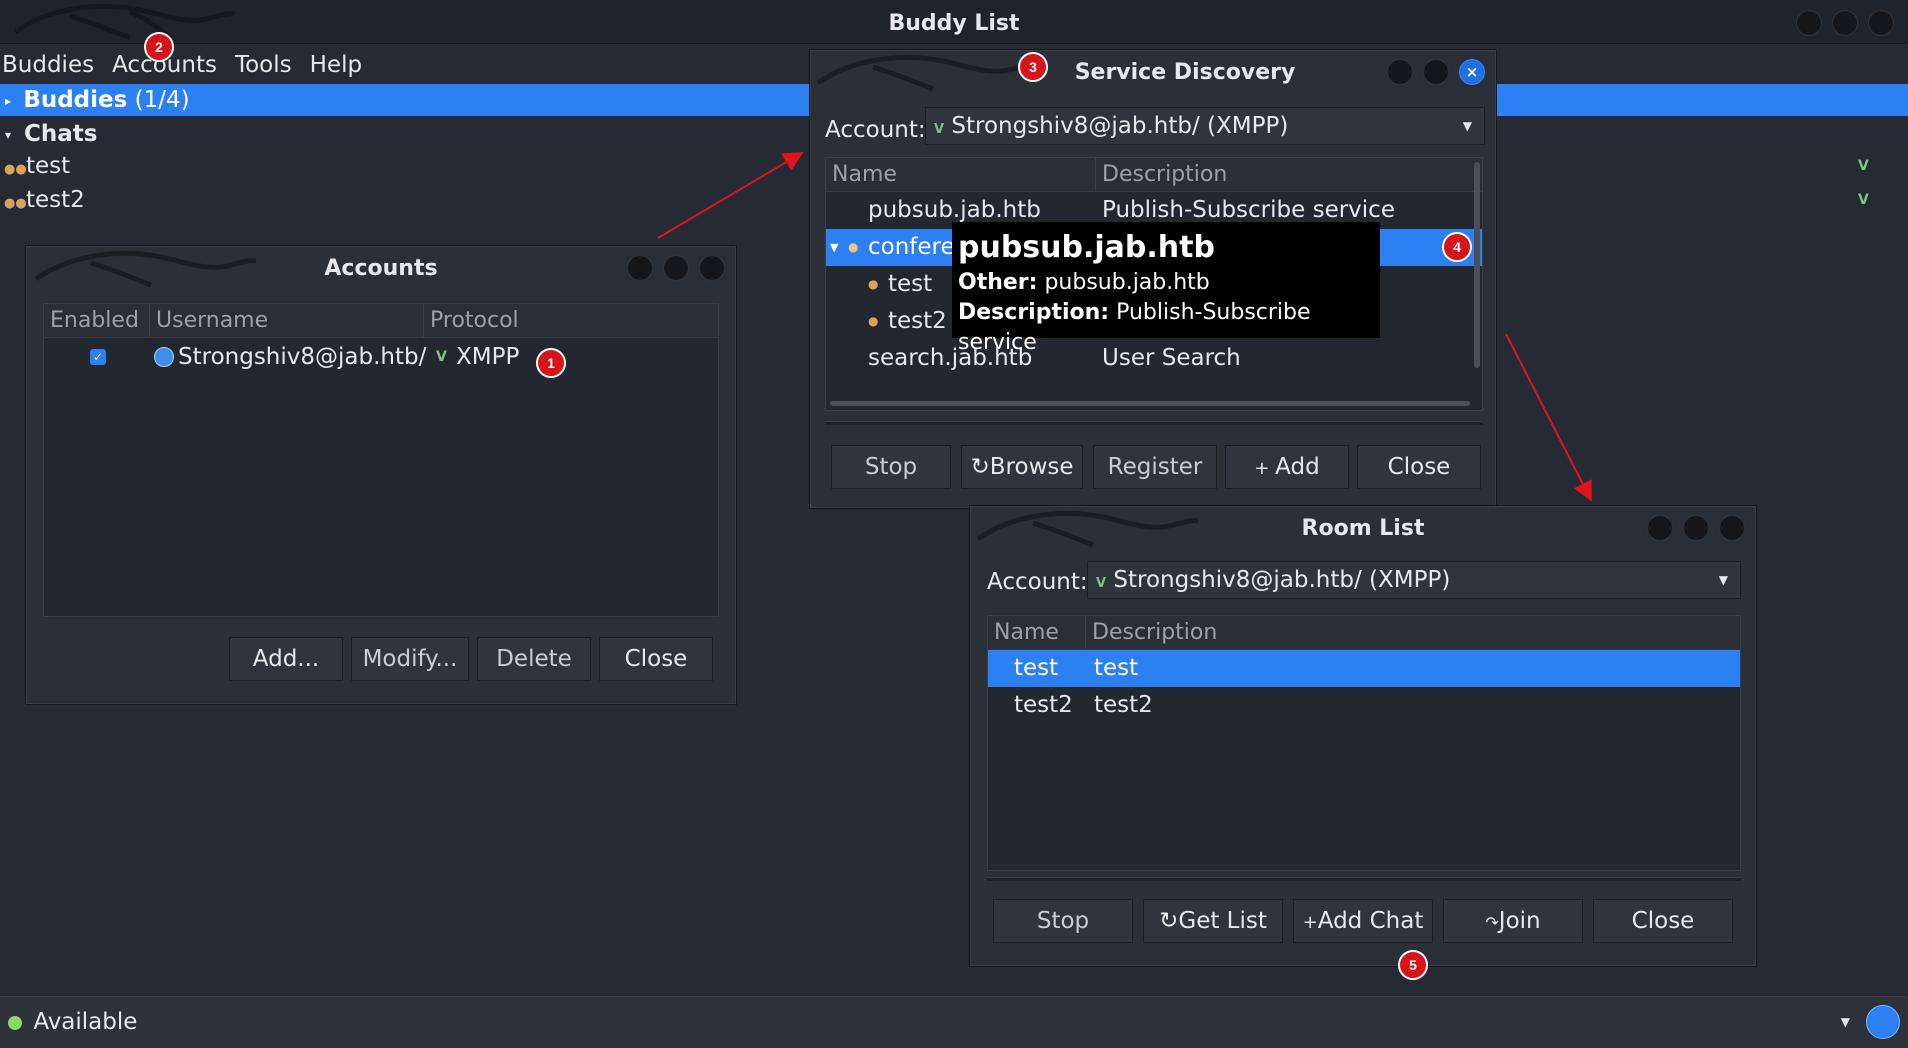  Describe the element at coordinates (656, 659) in the screenshot. I see `close-accounts-button: Close` at that location.